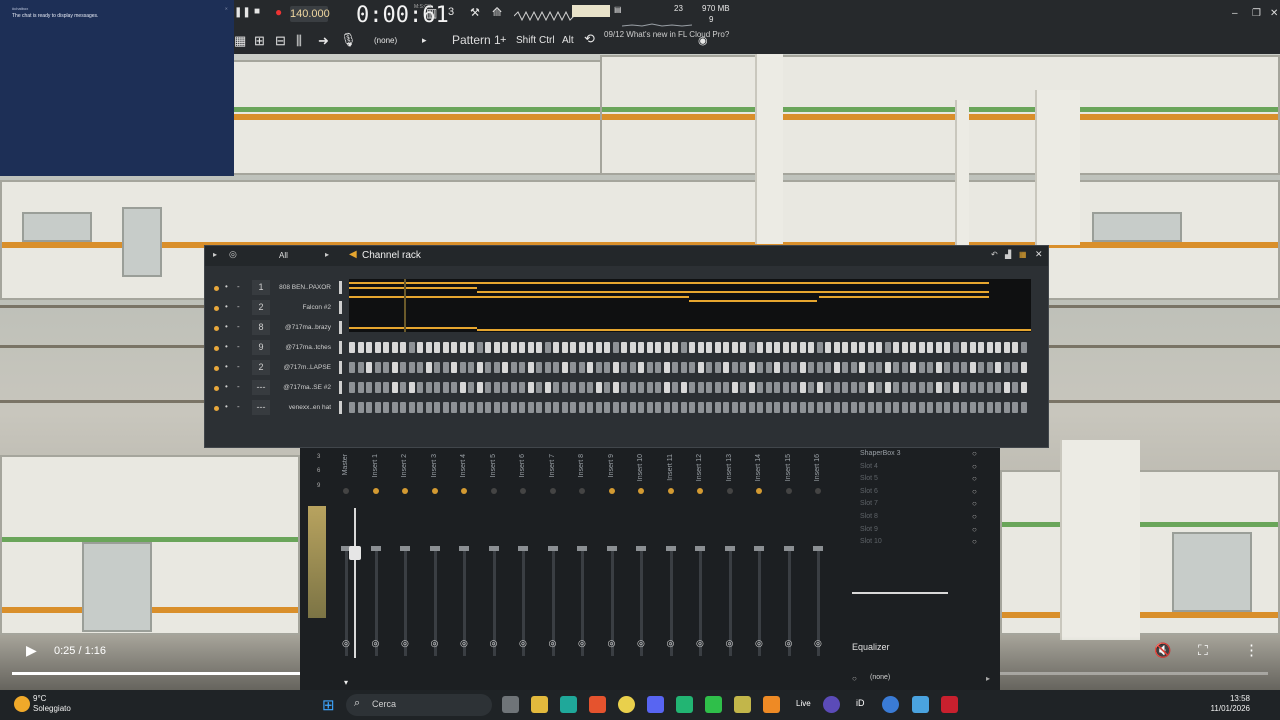 The width and height of the screenshot is (1280, 720). Describe the element at coordinates (216, 388) in the screenshot. I see `channel-led-icon` at that location.